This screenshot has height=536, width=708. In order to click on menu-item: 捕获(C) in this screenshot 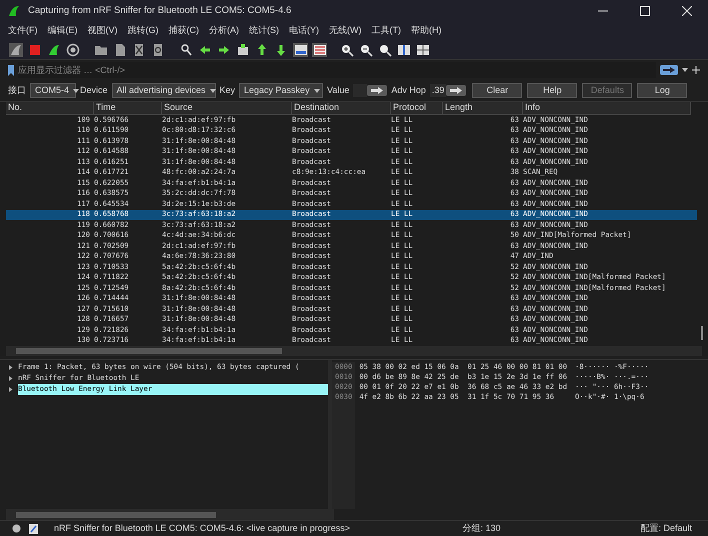, I will do `click(183, 31)`.